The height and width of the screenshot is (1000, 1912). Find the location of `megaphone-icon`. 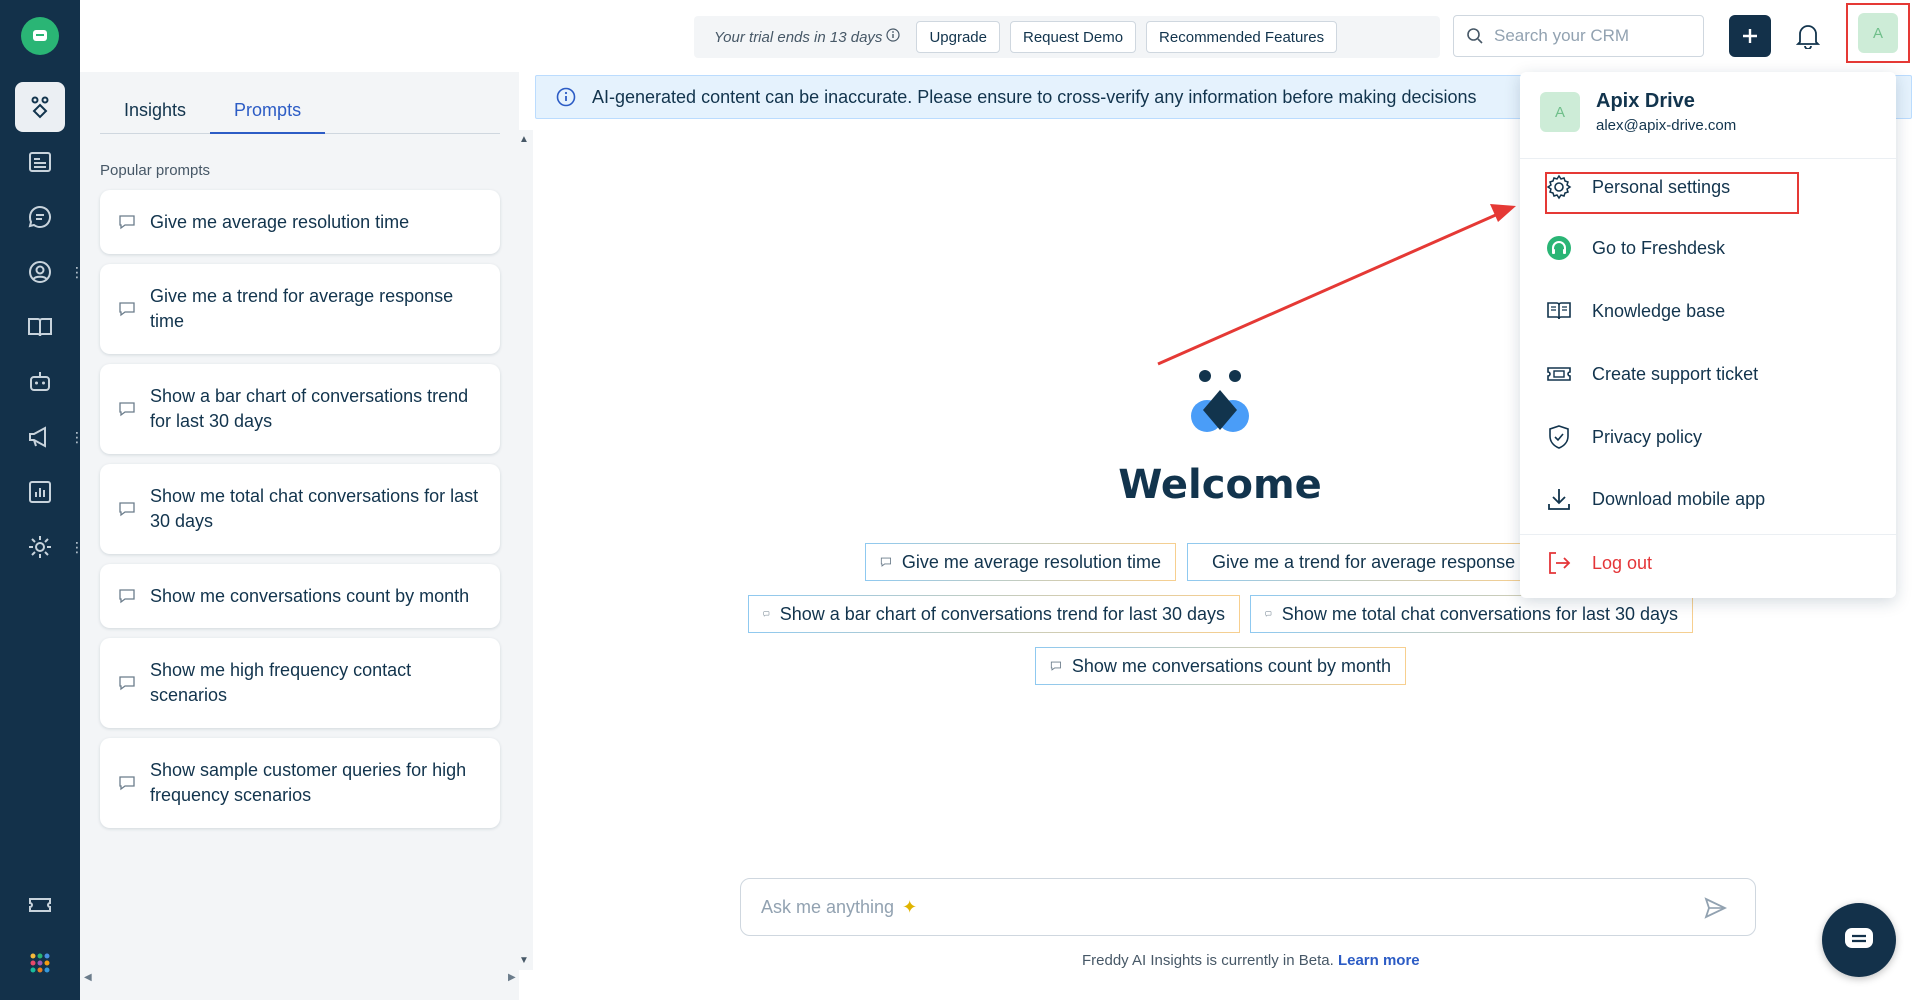

megaphone-icon is located at coordinates (37, 437).